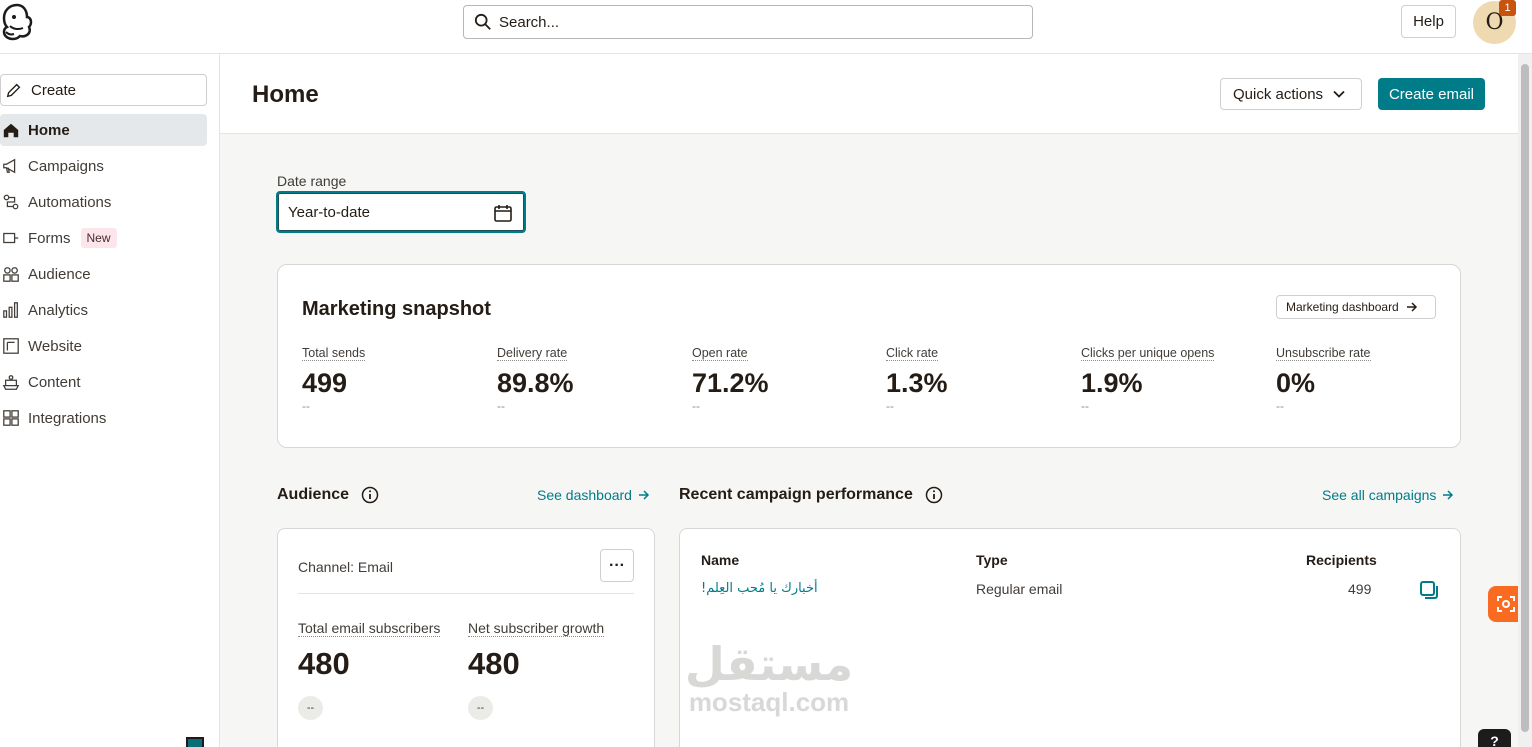  What do you see at coordinates (54, 90) in the screenshot?
I see `create-label: Create` at bounding box center [54, 90].